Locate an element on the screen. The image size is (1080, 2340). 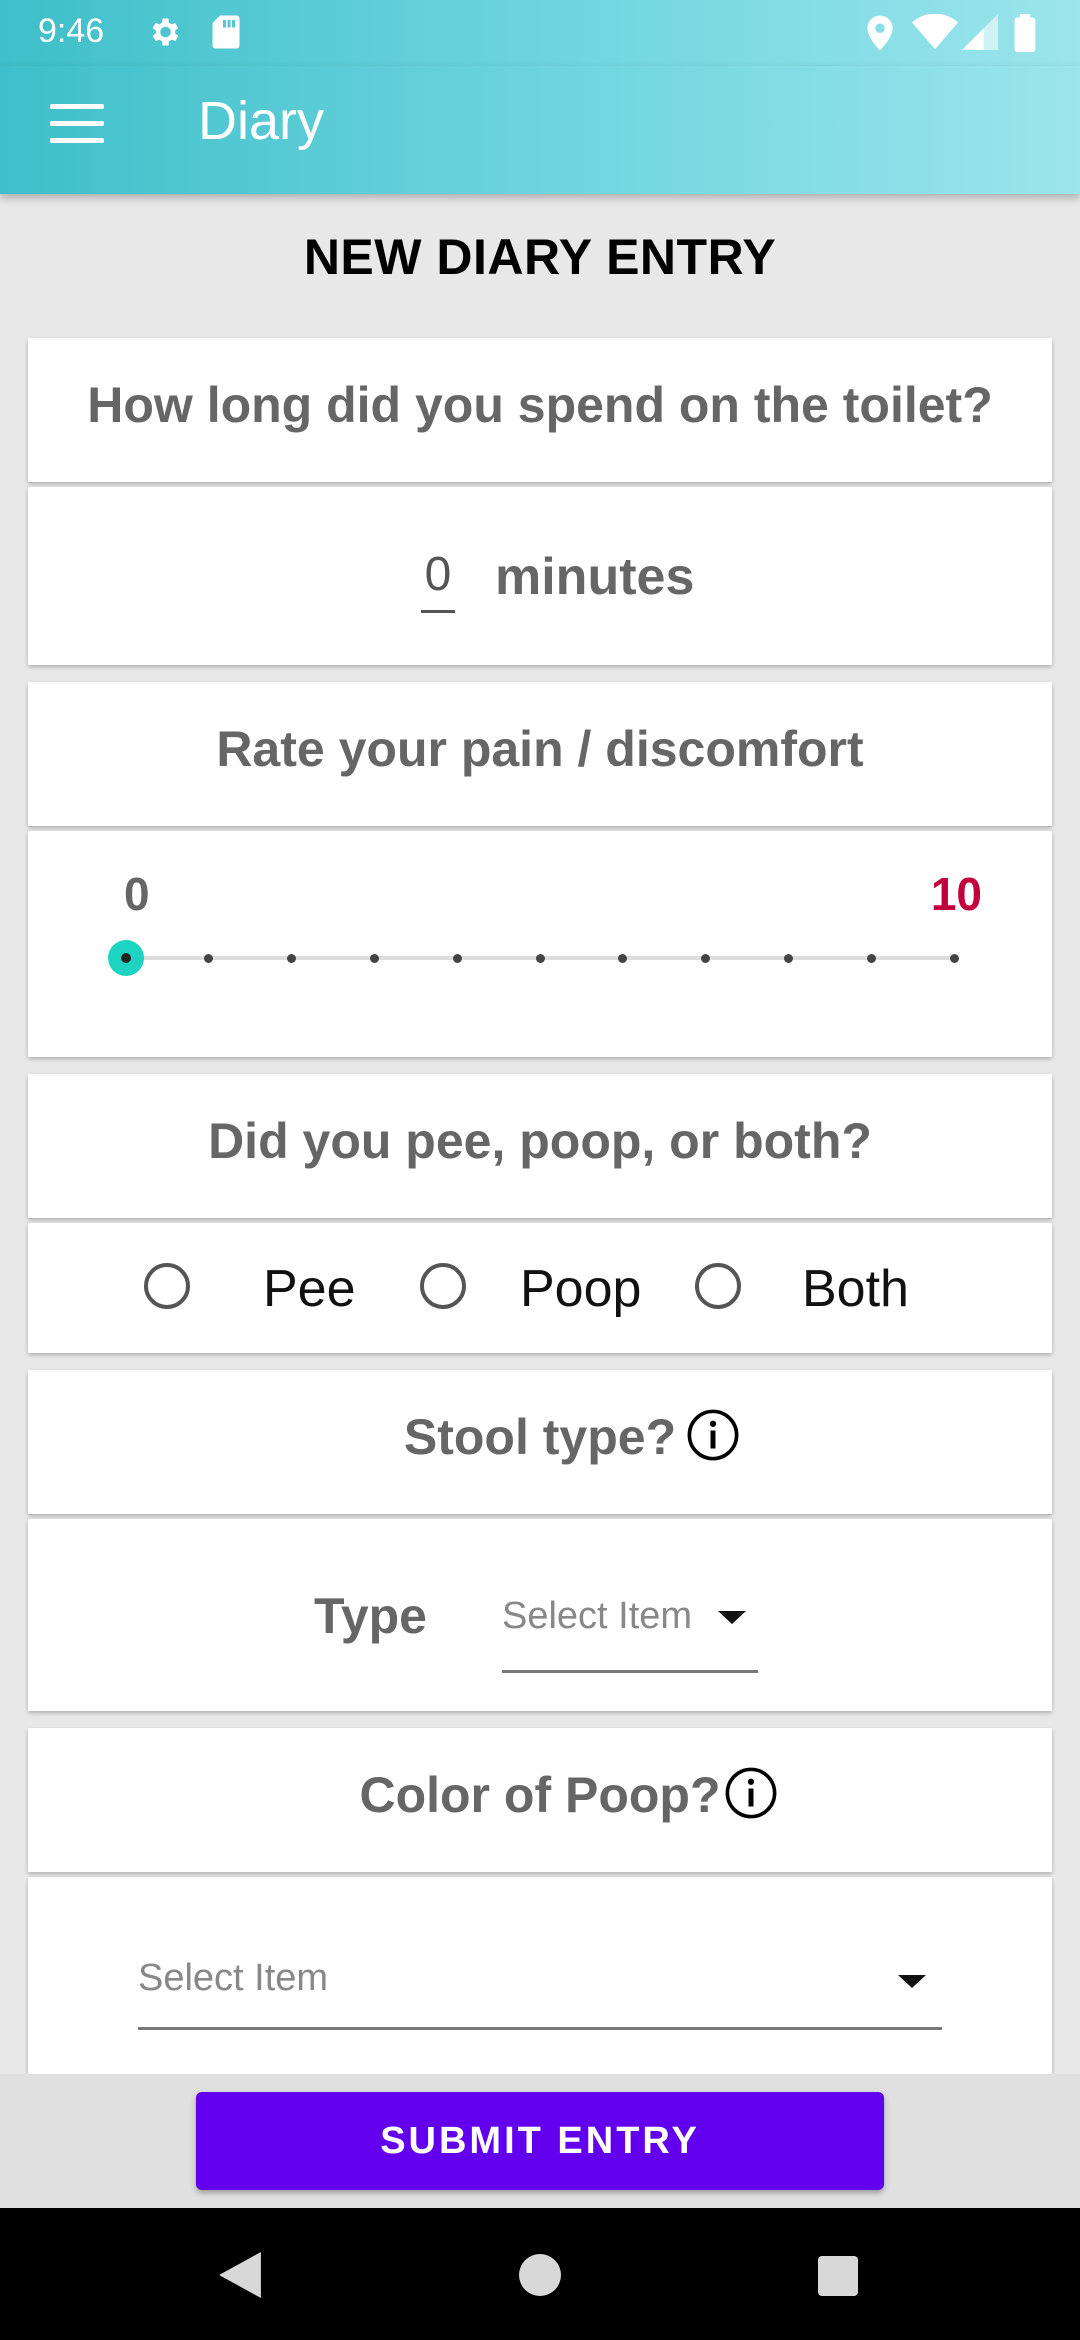
sd-card-icon is located at coordinates (226, 32).